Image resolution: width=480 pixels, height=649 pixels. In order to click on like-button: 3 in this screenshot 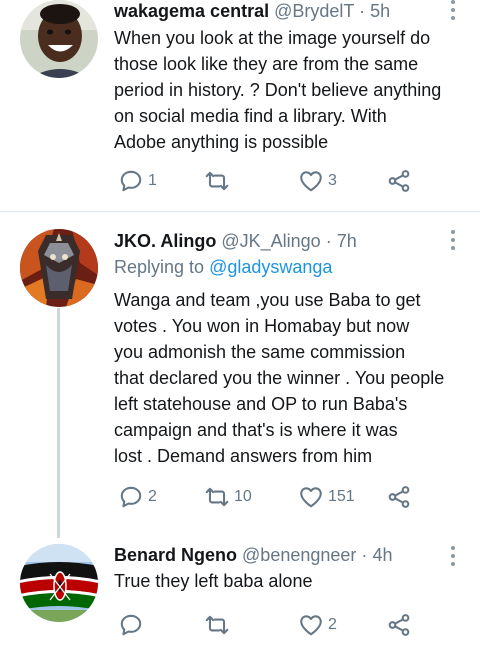, I will do `click(317, 181)`.